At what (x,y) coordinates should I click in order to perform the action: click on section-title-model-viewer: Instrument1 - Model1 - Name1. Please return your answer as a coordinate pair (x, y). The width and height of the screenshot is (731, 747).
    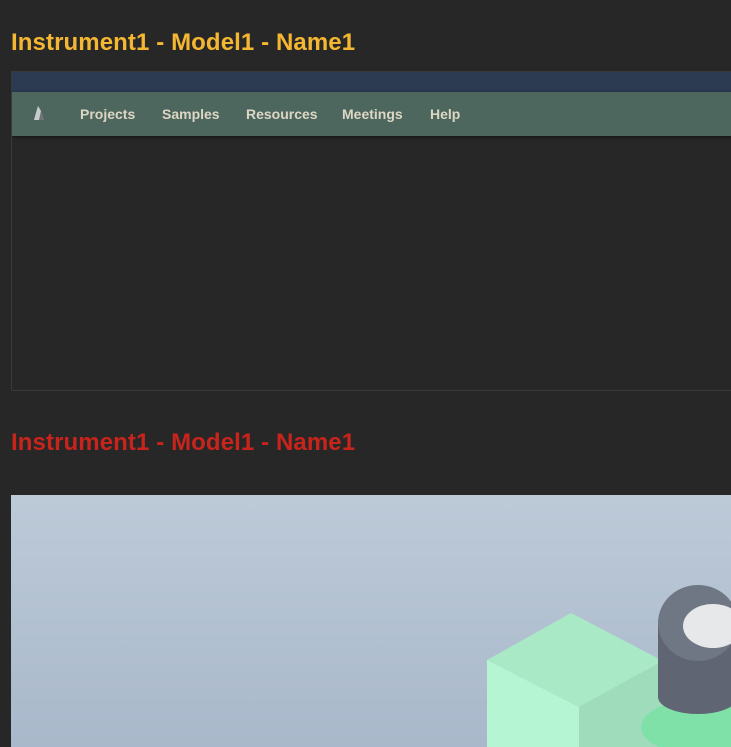
    Looking at the image, I should click on (183, 442).